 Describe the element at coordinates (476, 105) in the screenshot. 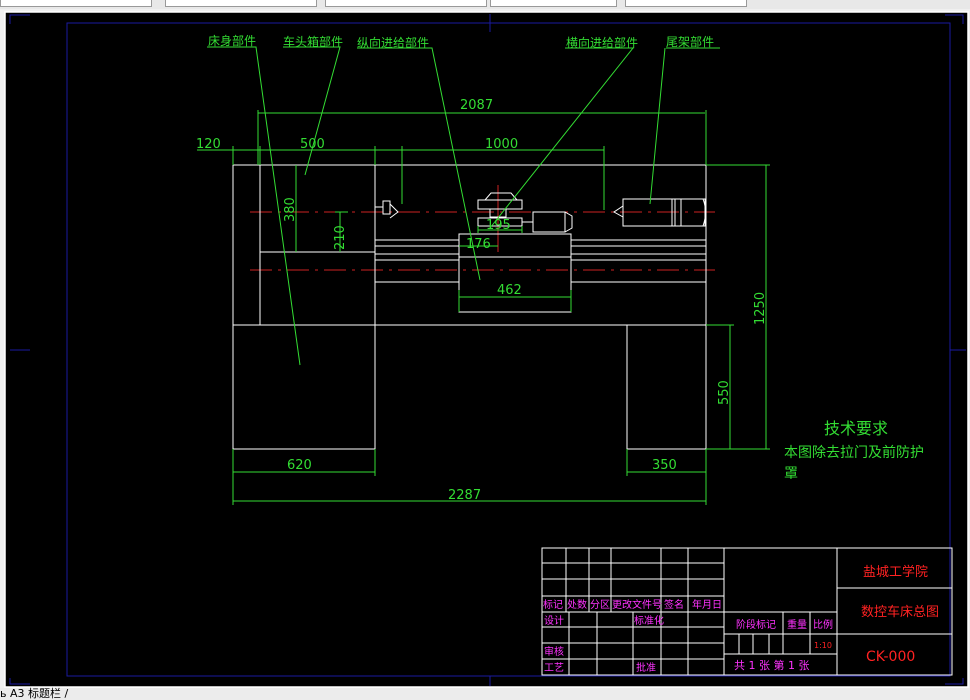

I see `dim-2087: 2087` at that location.